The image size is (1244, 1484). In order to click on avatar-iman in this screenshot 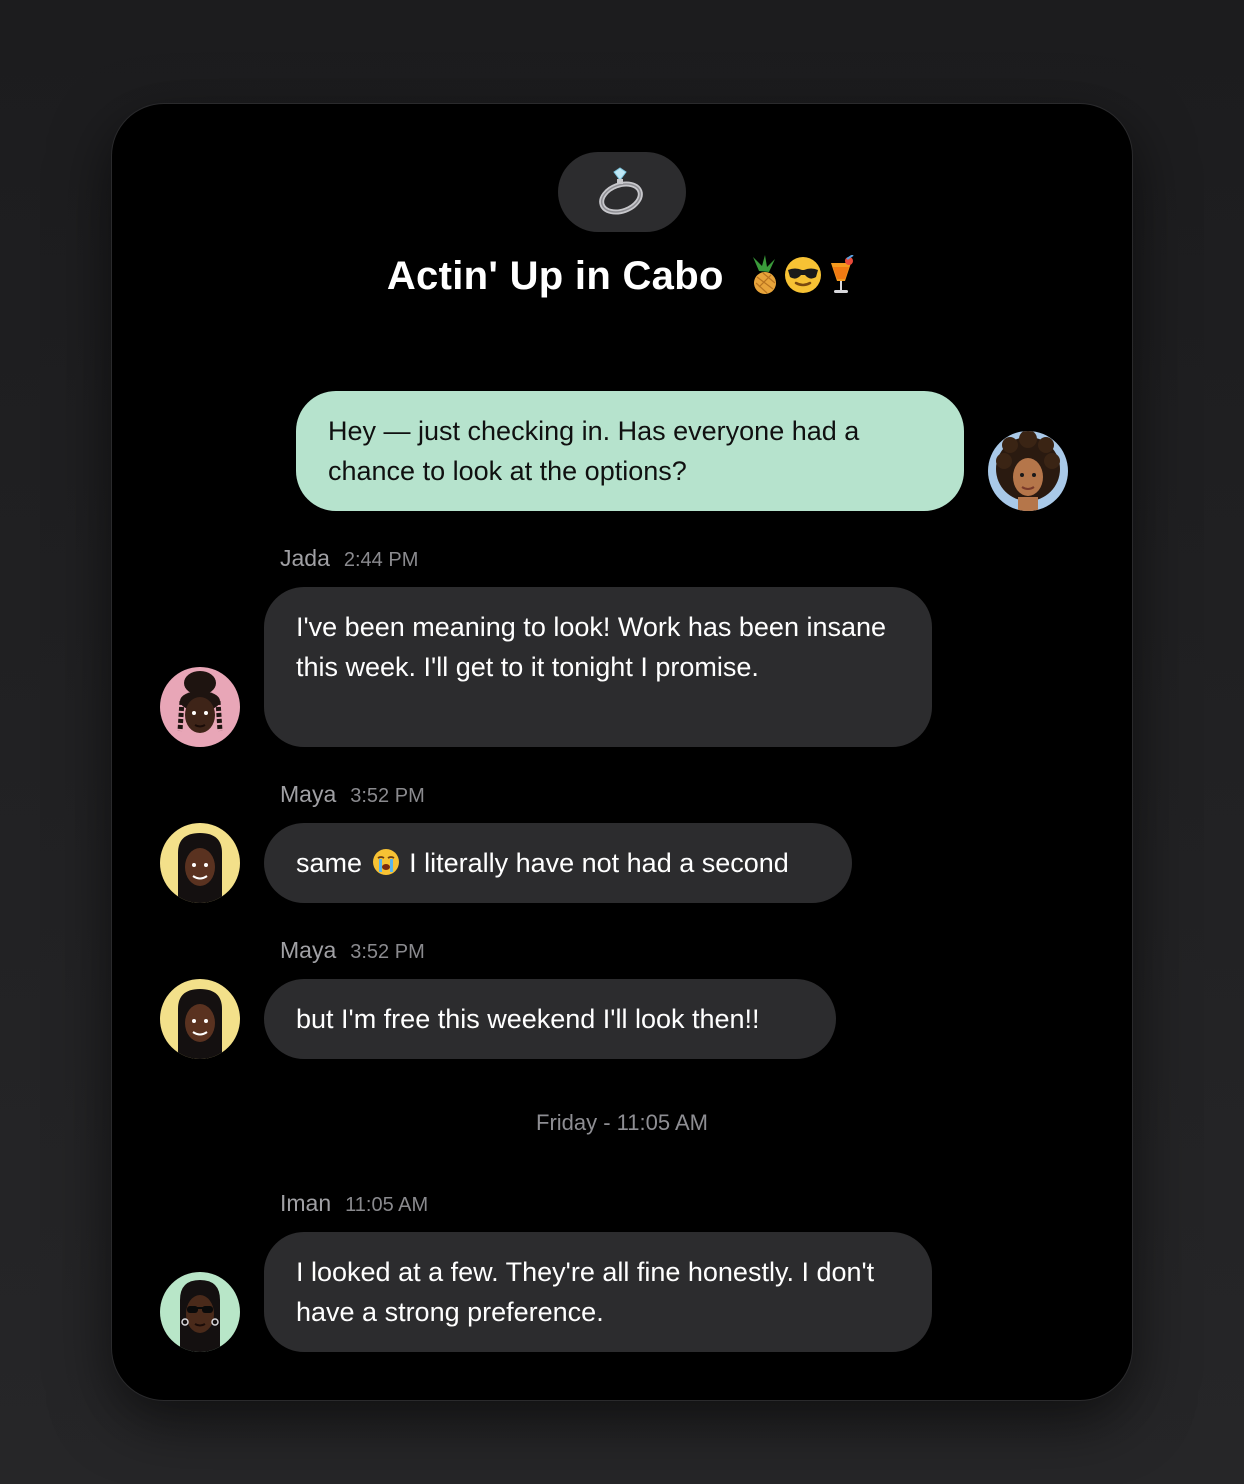, I will do `click(200, 1312)`.